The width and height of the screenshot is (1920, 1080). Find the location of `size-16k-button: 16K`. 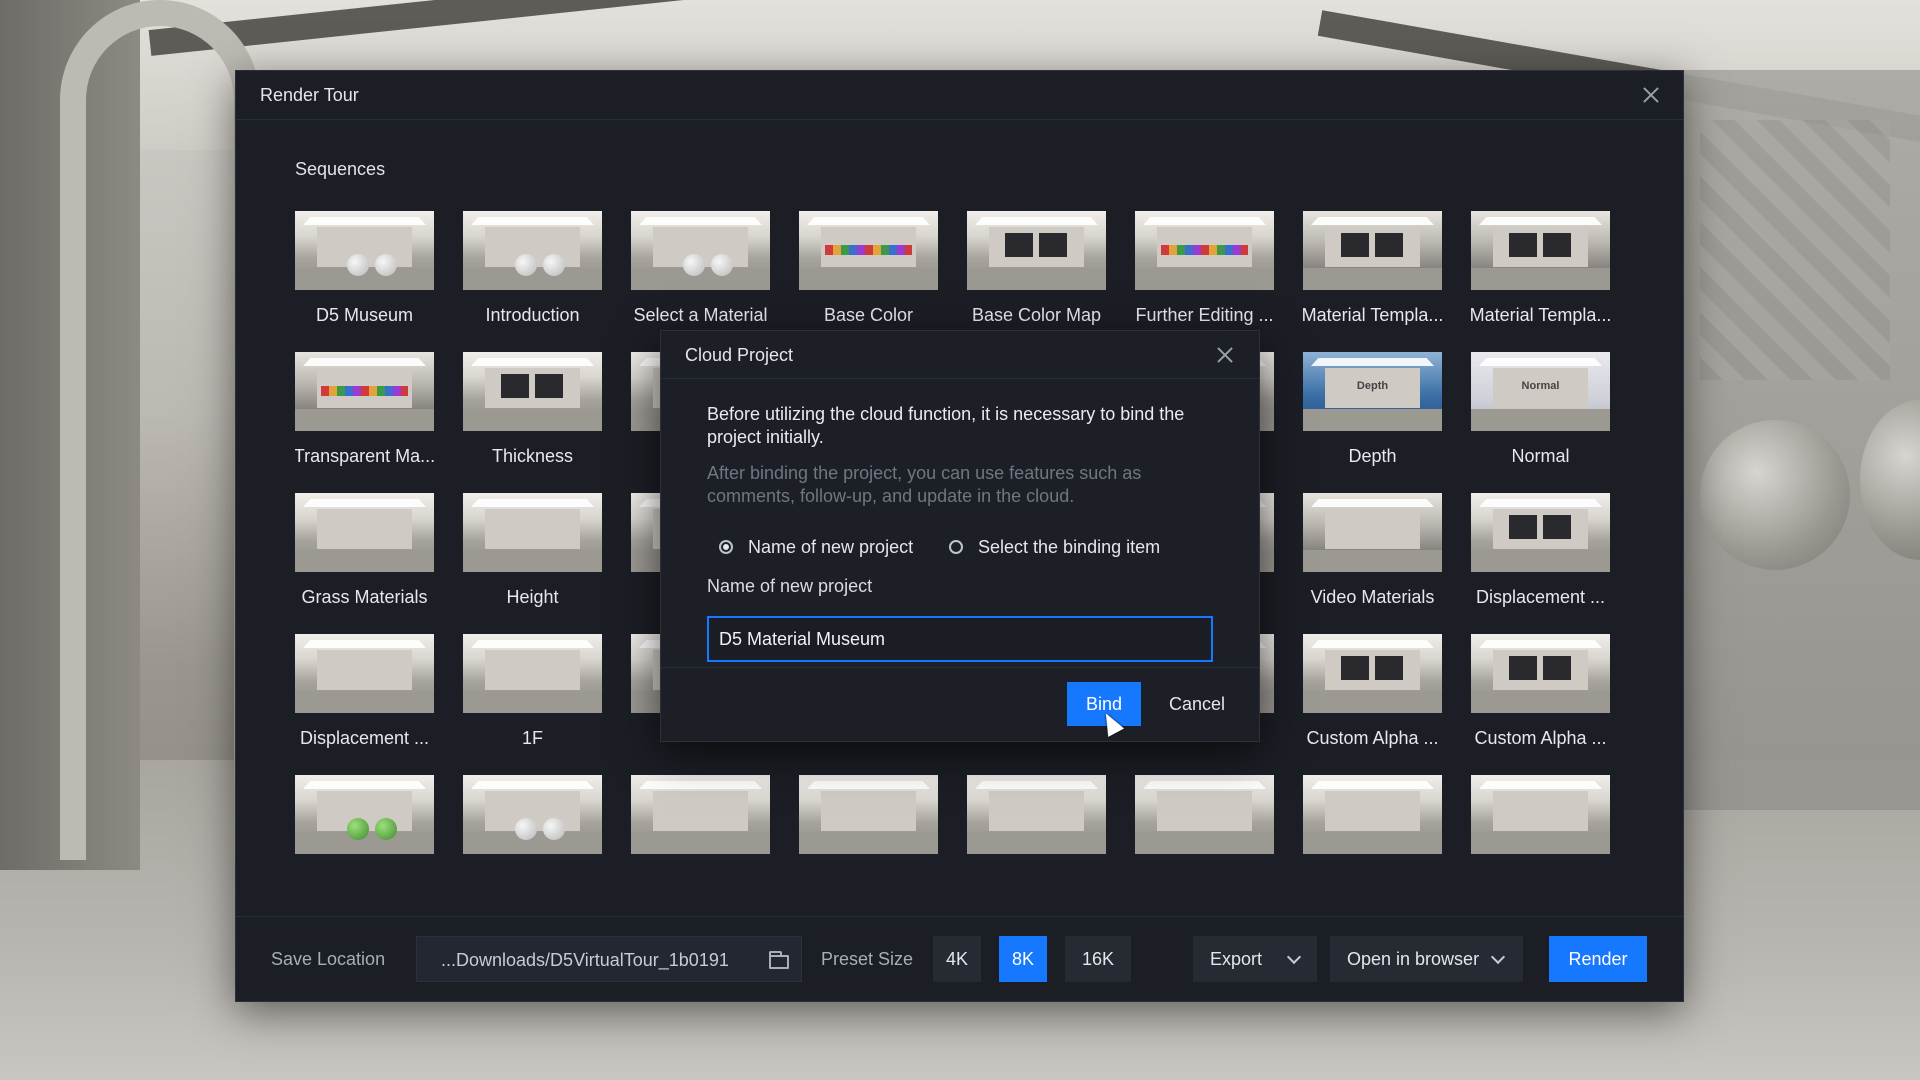

size-16k-button: 16K is located at coordinates (1098, 959).